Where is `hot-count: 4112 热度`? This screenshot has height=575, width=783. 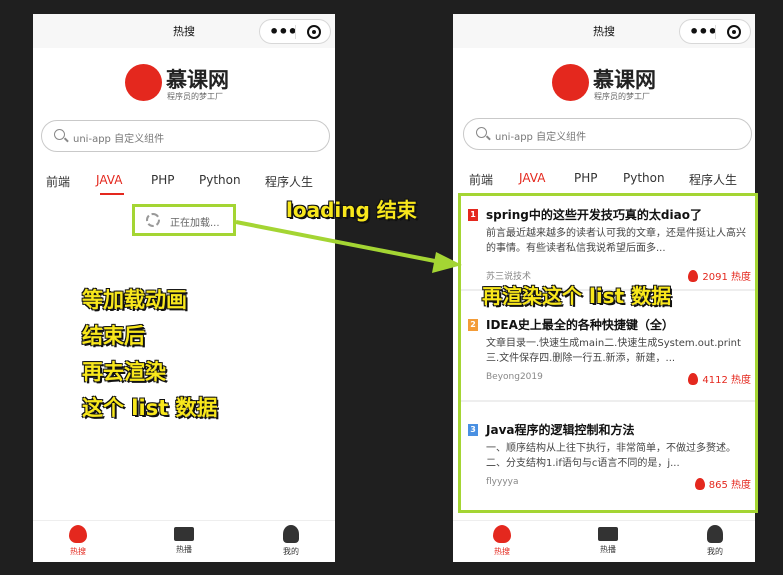 hot-count: 4112 热度 is located at coordinates (719, 378).